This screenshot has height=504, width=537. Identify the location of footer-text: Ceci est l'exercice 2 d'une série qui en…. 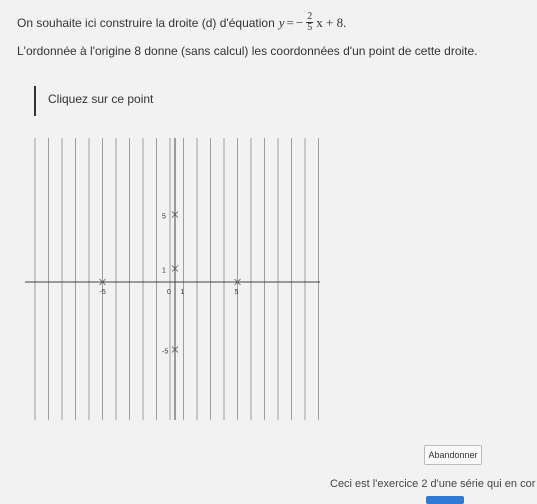
(433, 484).